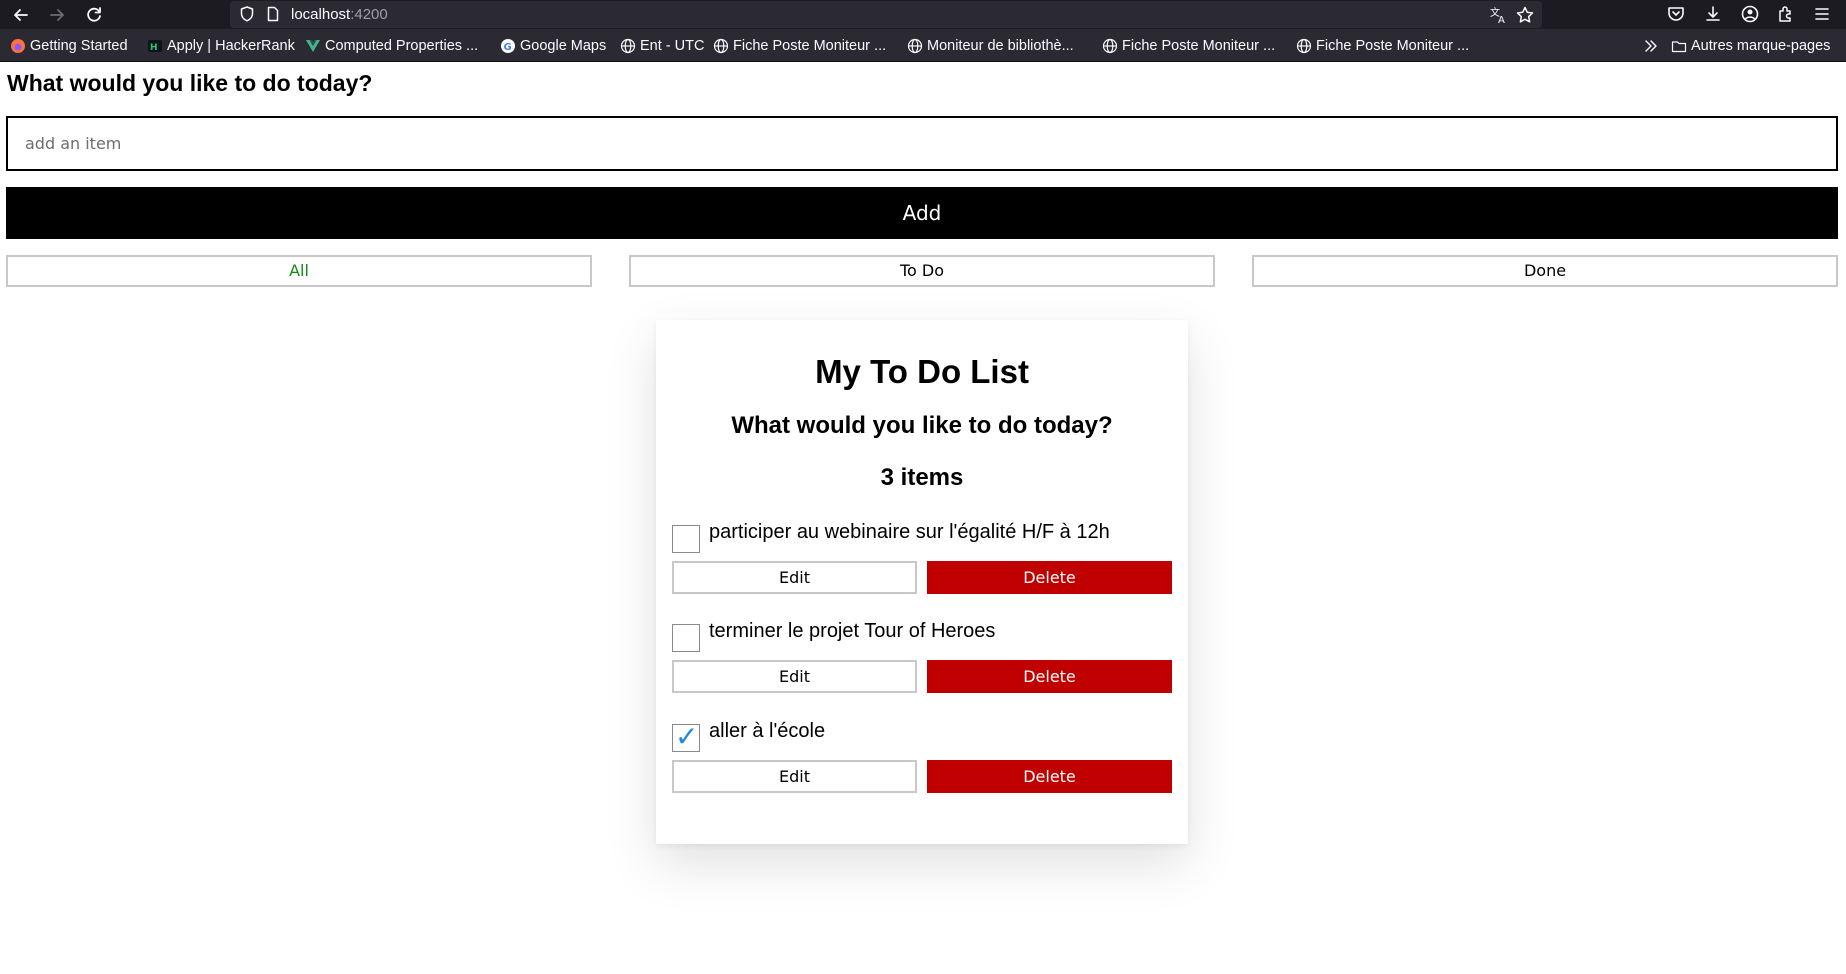  I want to click on page-heading: What would you like to do today?, so click(190, 83).